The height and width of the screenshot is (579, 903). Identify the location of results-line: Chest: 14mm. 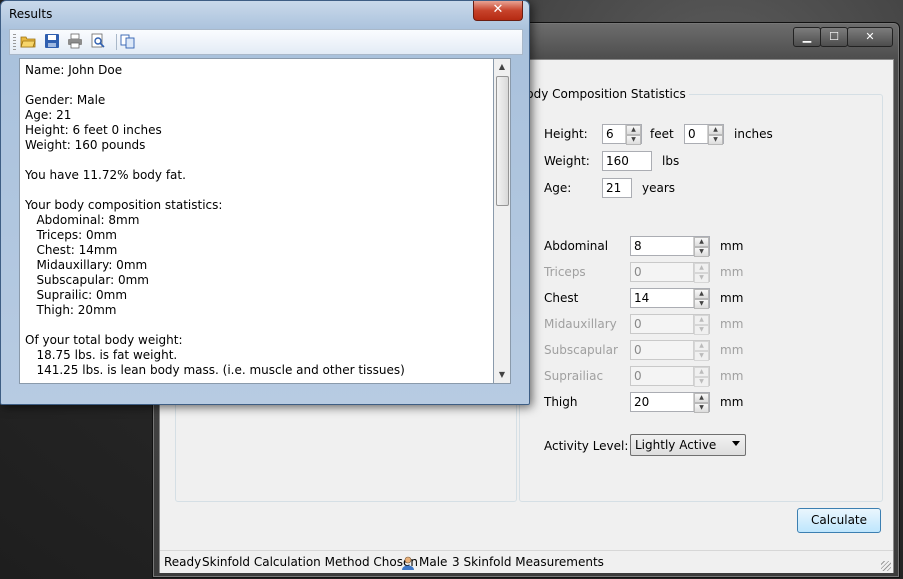
(71, 250).